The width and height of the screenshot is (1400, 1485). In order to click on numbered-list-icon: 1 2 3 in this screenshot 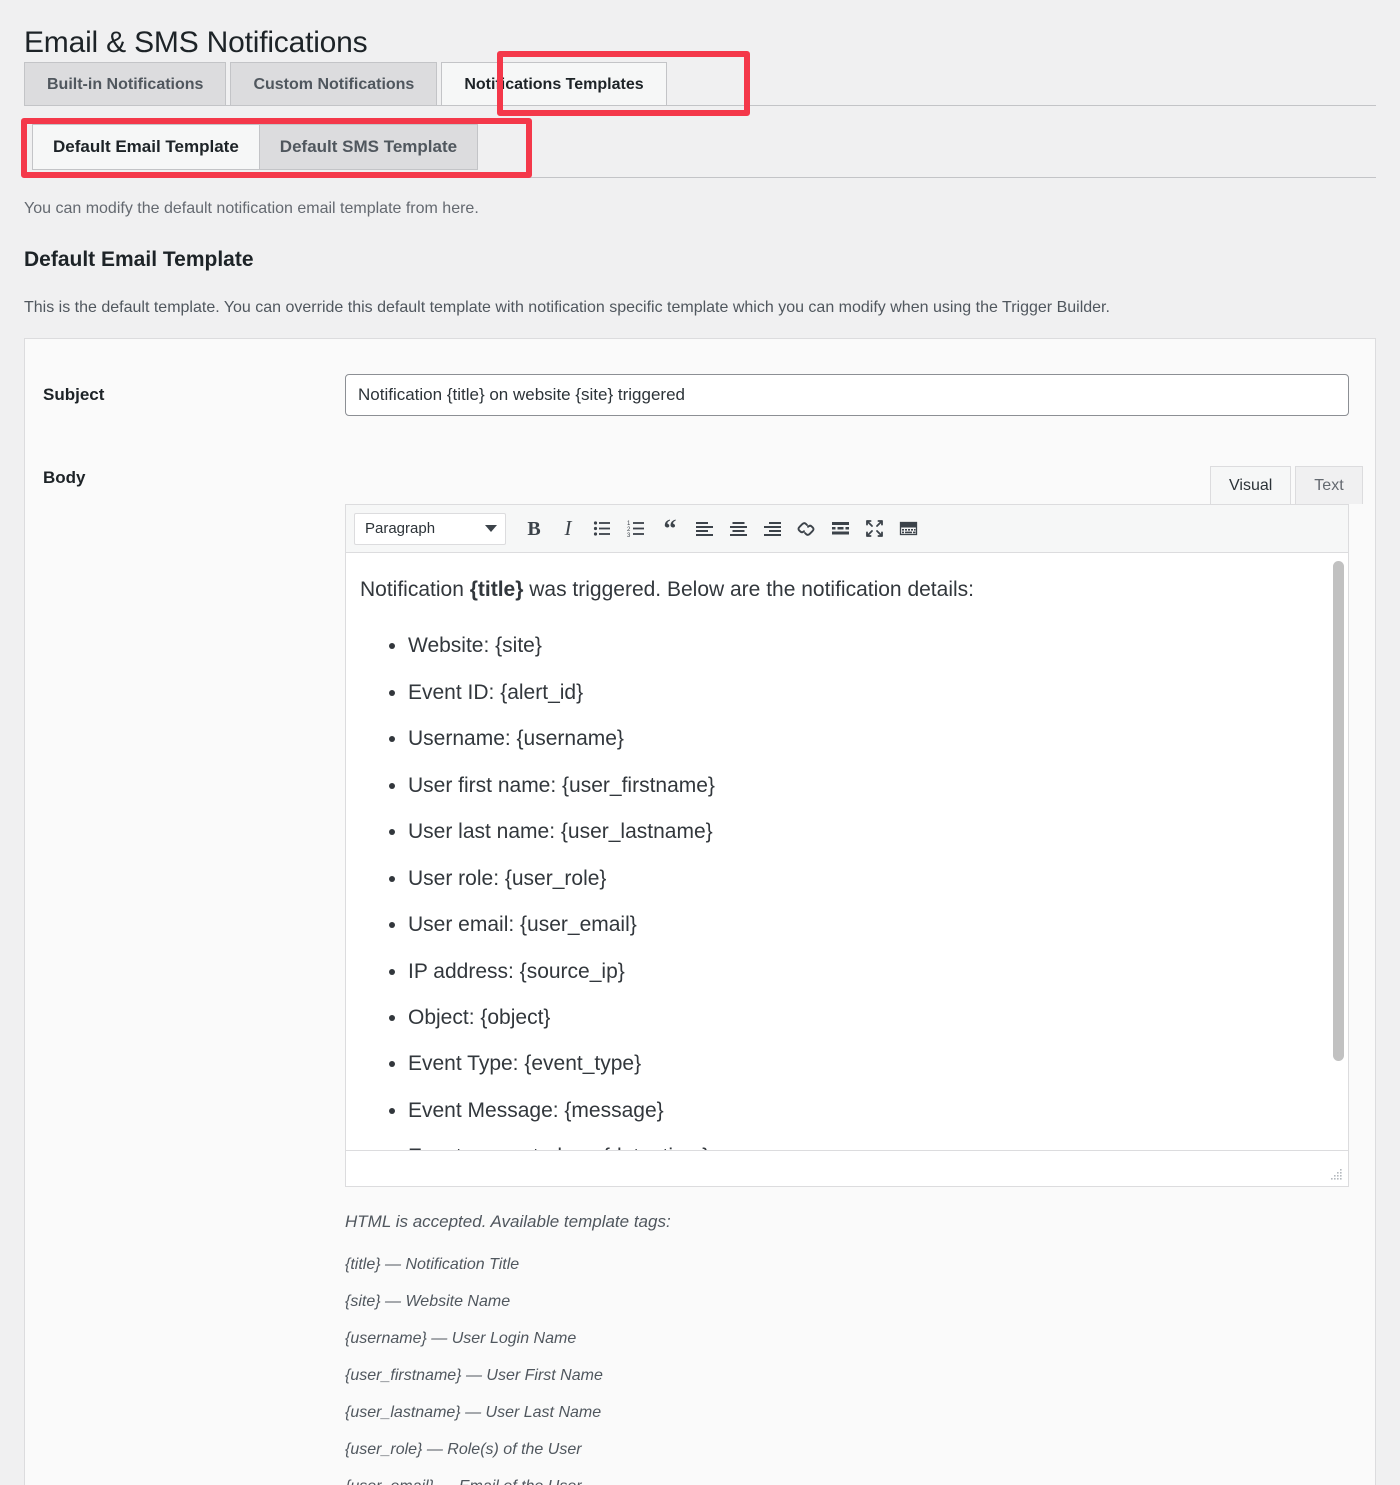, I will do `click(636, 529)`.